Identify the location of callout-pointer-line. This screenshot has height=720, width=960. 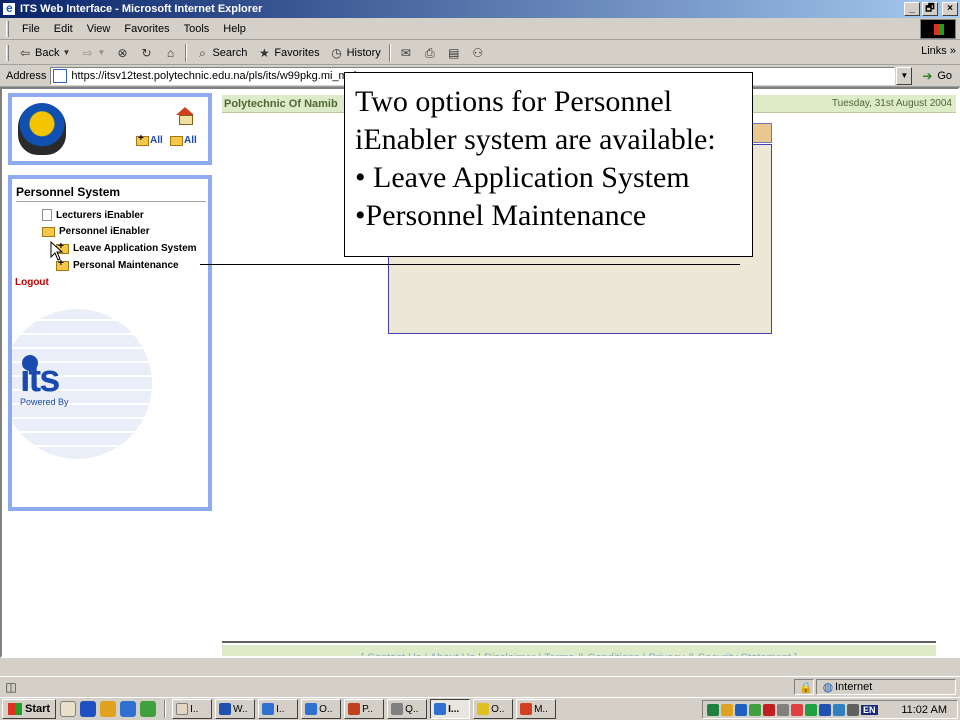
(470, 264).